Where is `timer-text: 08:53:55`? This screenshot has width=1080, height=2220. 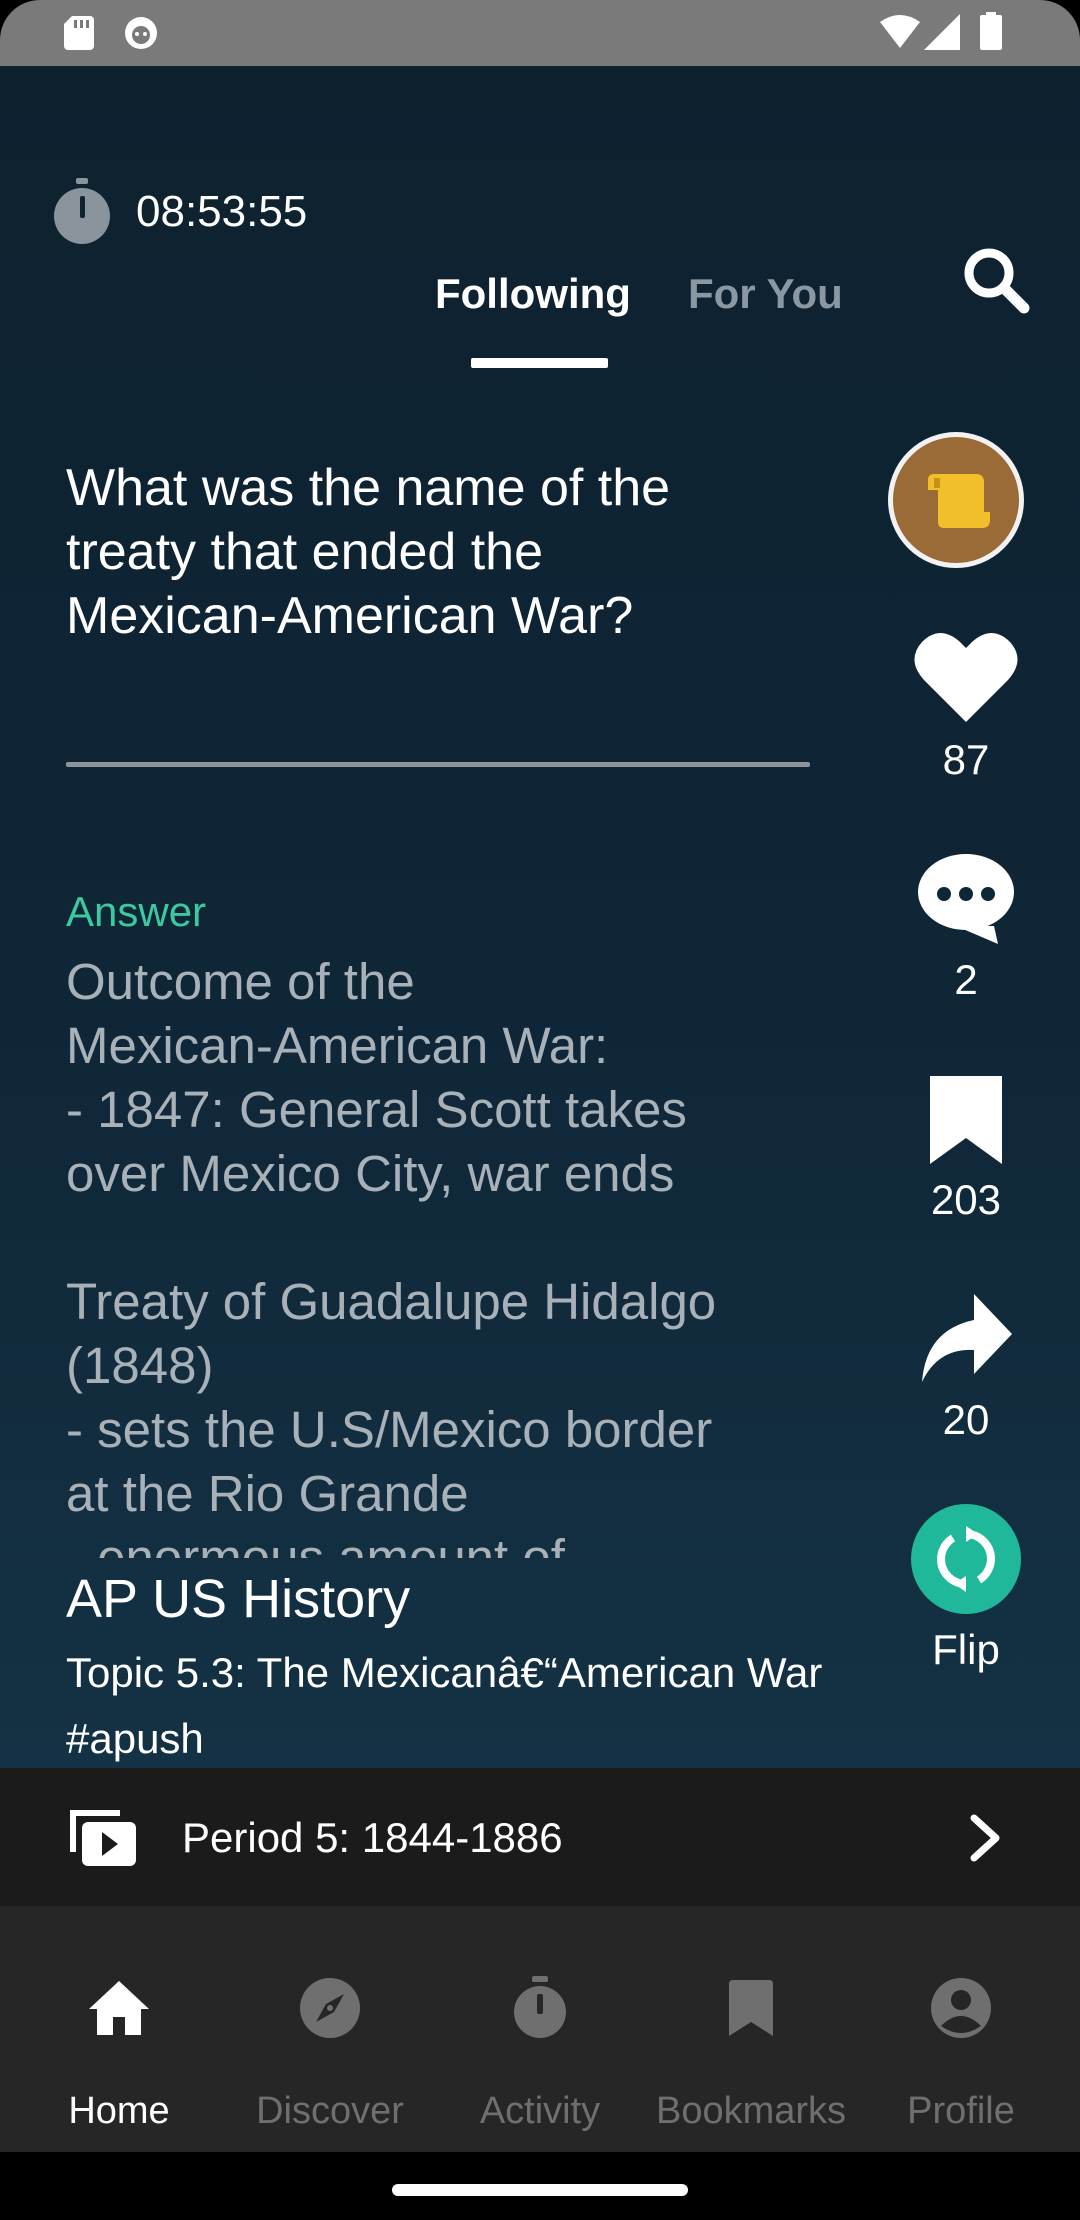
timer-text: 08:53:55 is located at coordinates (222, 211).